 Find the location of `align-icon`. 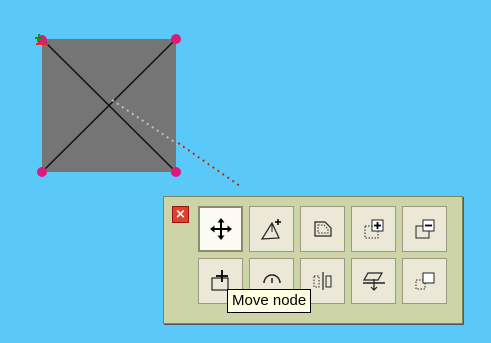

align-icon is located at coordinates (322, 281).